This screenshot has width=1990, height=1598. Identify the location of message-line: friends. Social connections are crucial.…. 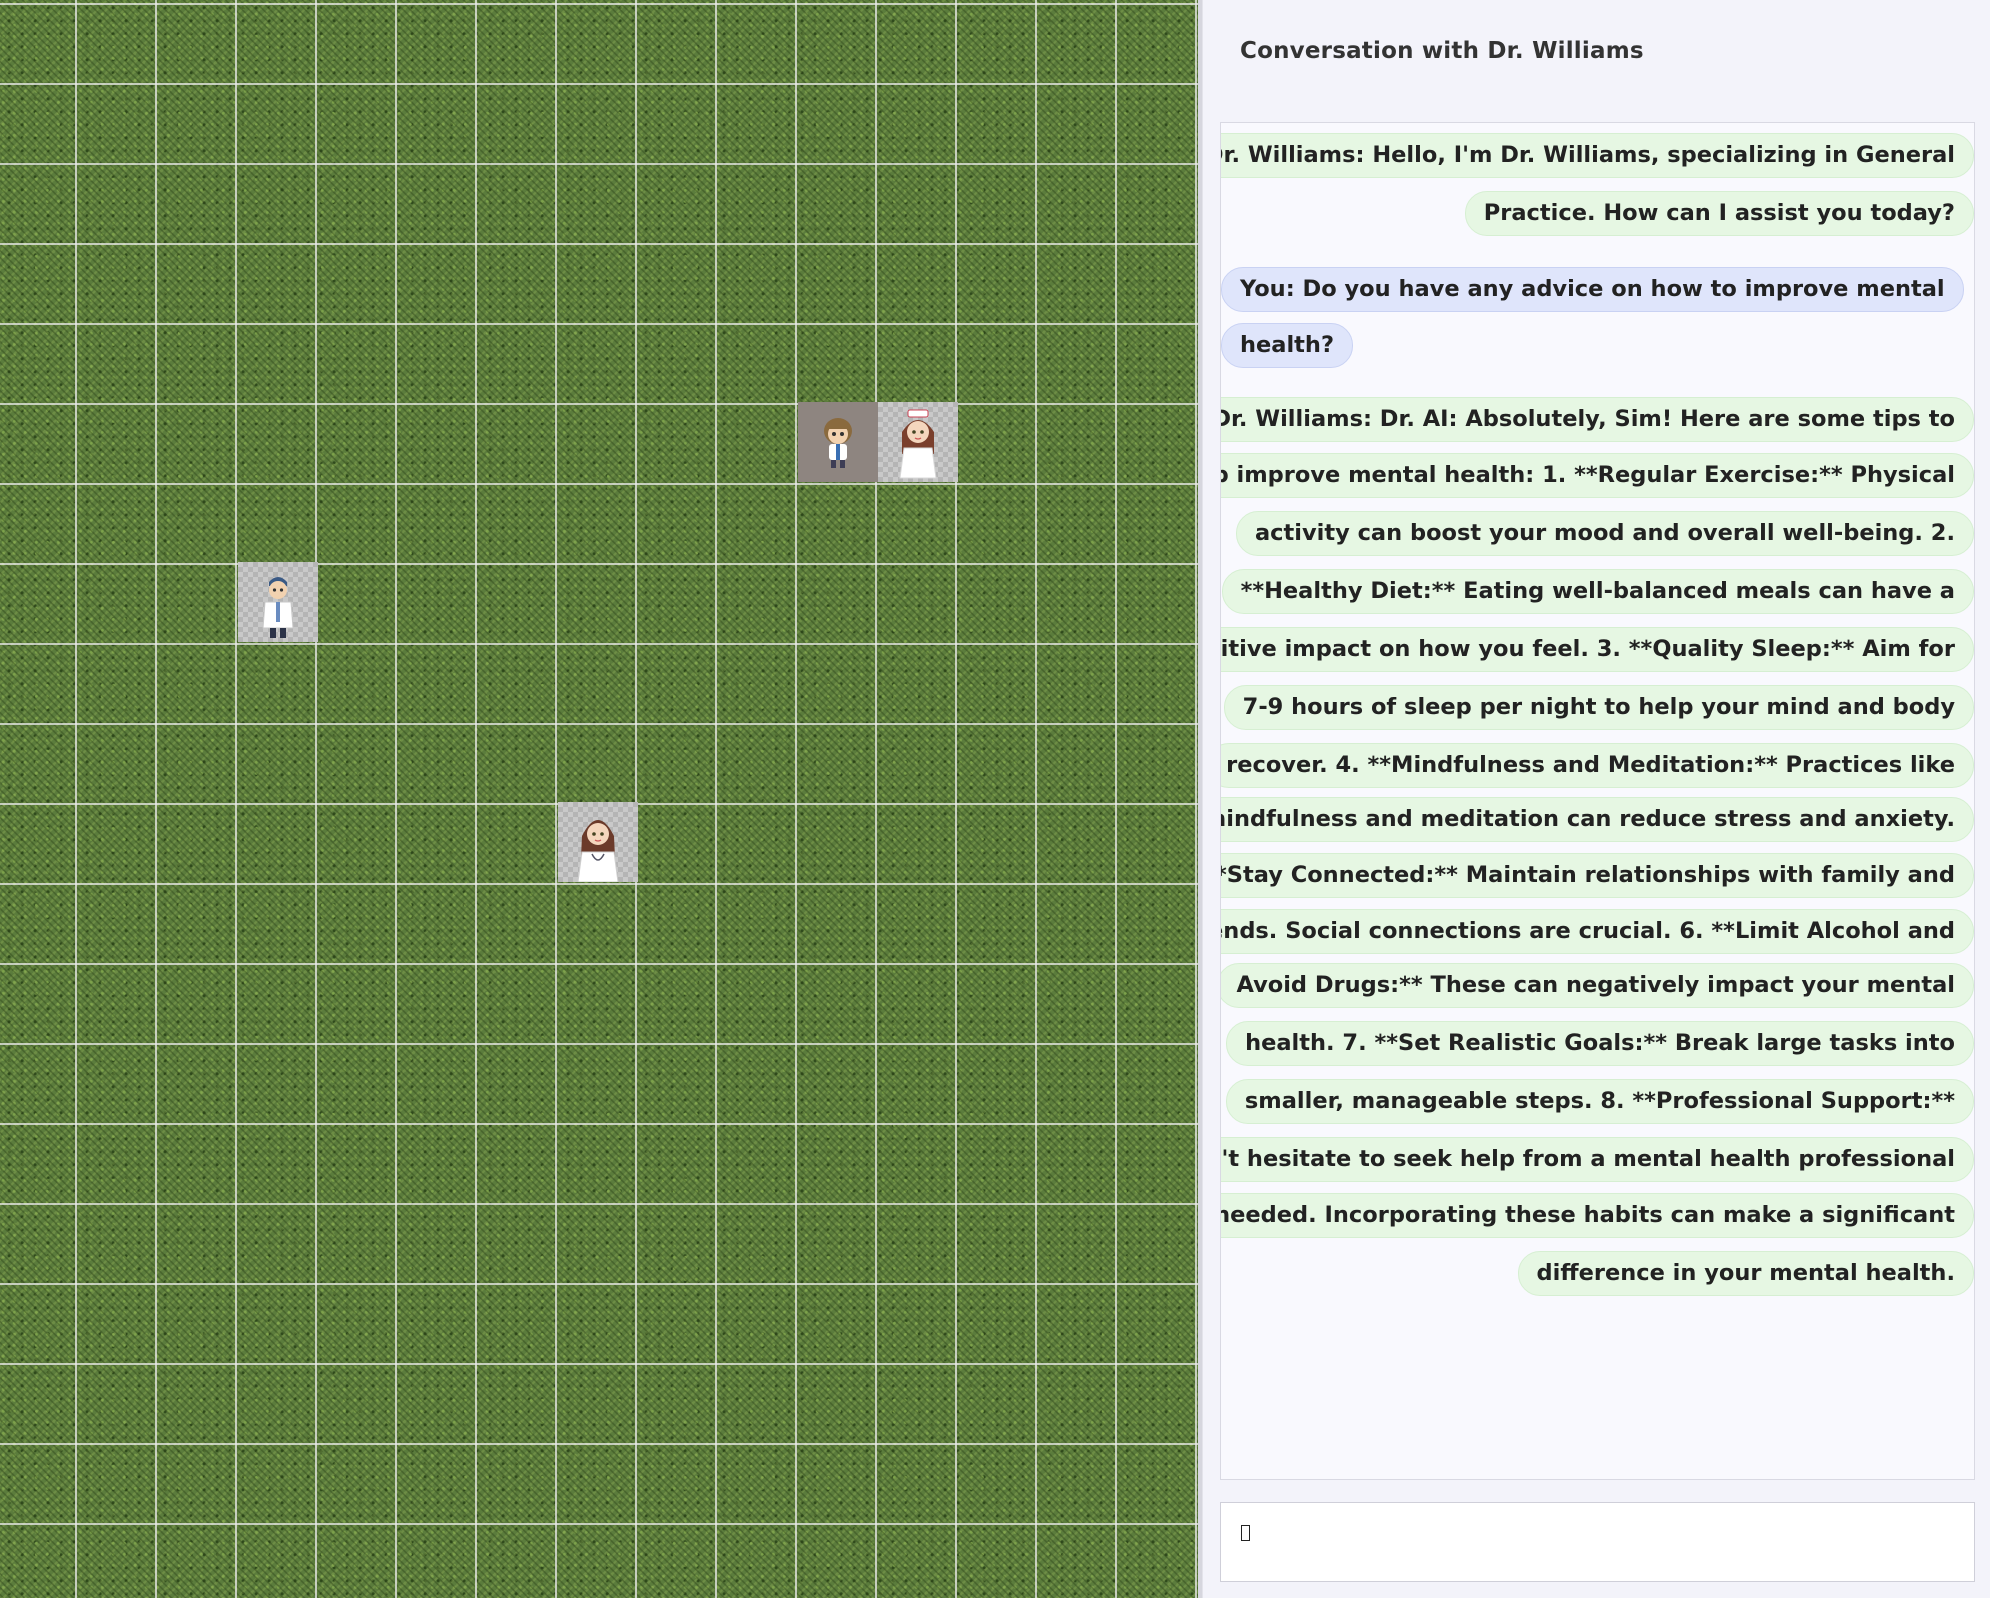
(1597, 931).